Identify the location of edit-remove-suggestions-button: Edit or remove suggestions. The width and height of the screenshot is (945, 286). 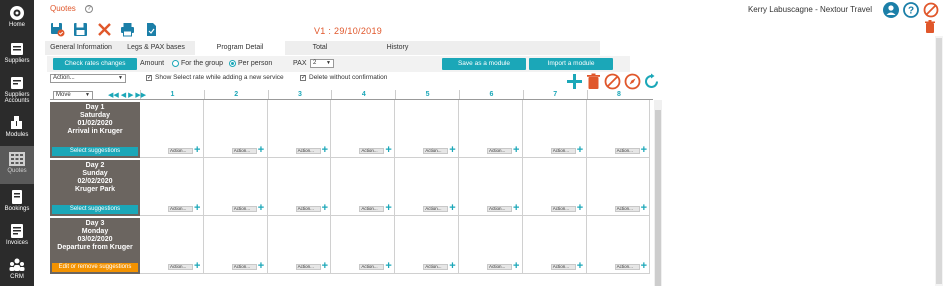
(95, 267).